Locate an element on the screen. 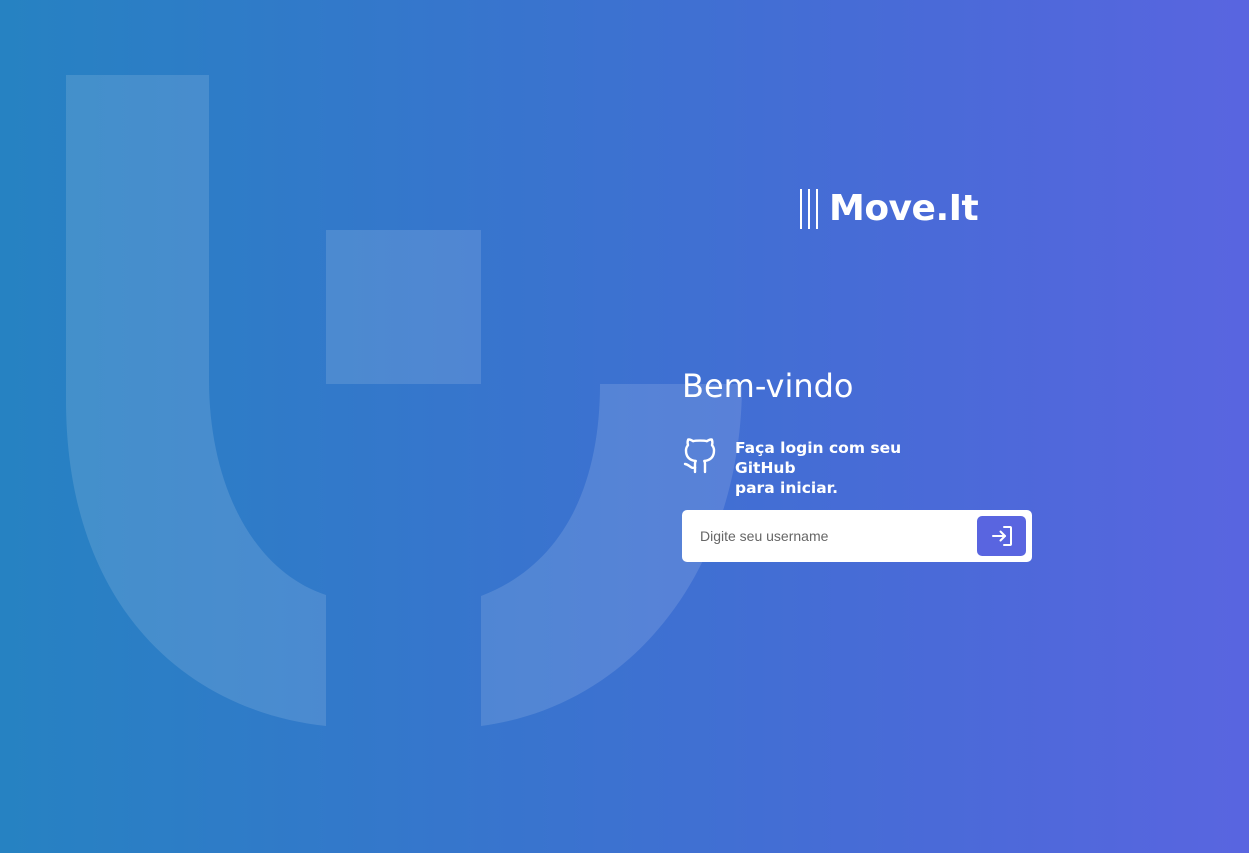 The height and width of the screenshot is (853, 1249). brand-logo: Move.It is located at coordinates (889, 209).